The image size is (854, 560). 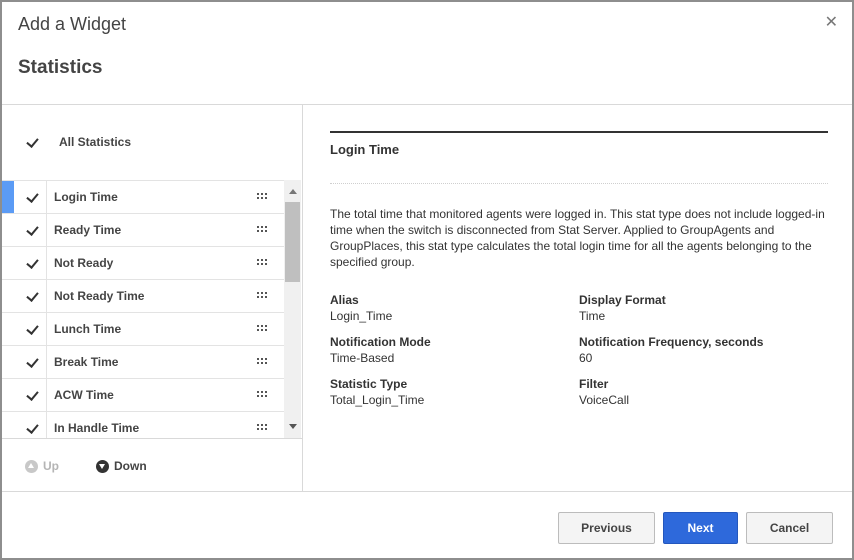 I want to click on prop-key: Filter, so click(x=594, y=384).